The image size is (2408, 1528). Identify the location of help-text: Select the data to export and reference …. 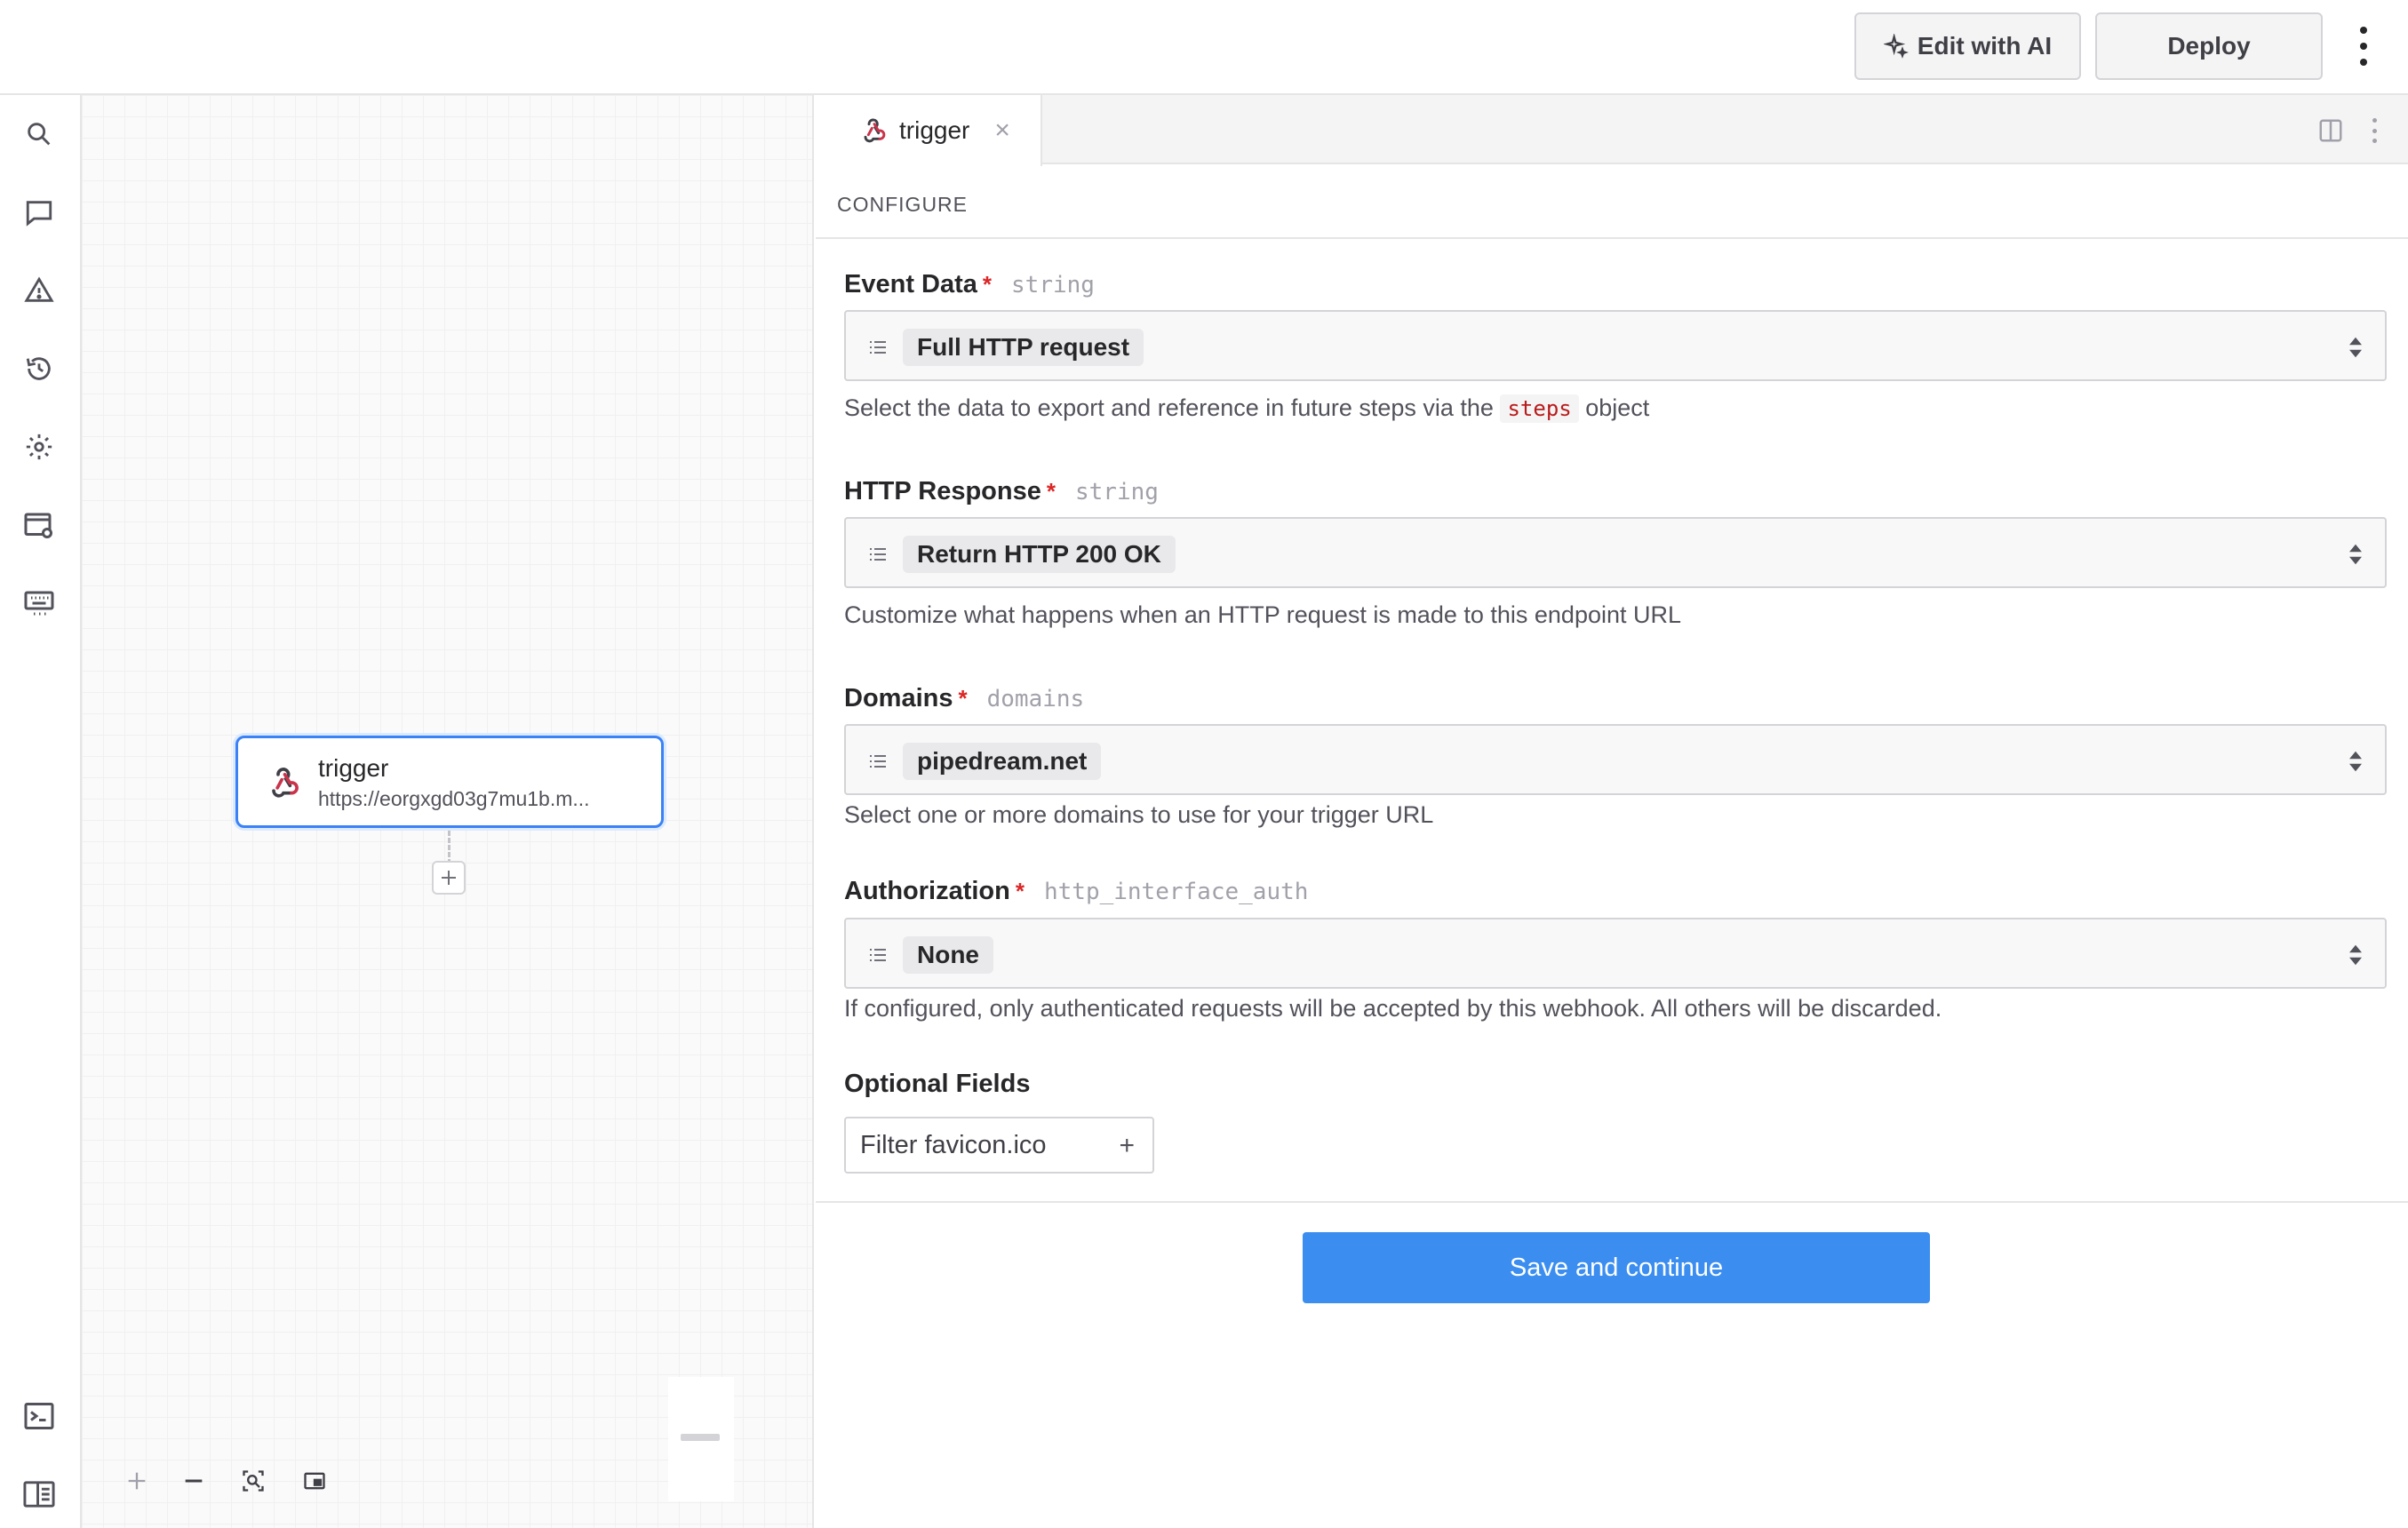
(1169, 407).